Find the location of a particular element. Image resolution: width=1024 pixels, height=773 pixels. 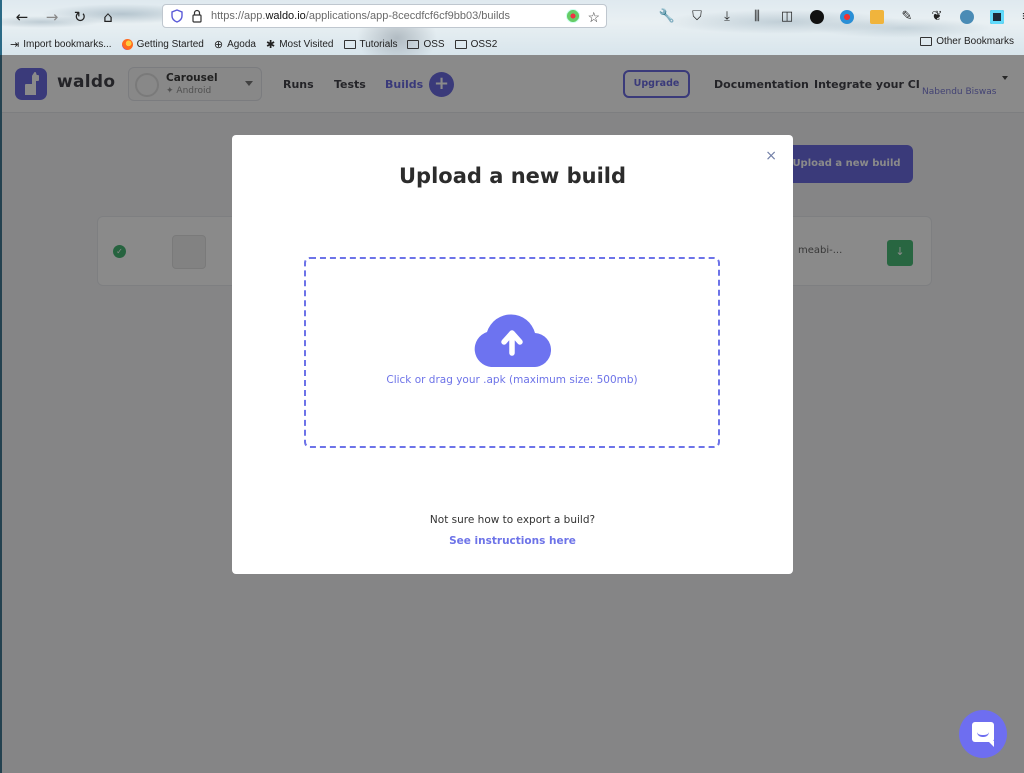

extension-twd-icon is located at coordinates (817, 17).